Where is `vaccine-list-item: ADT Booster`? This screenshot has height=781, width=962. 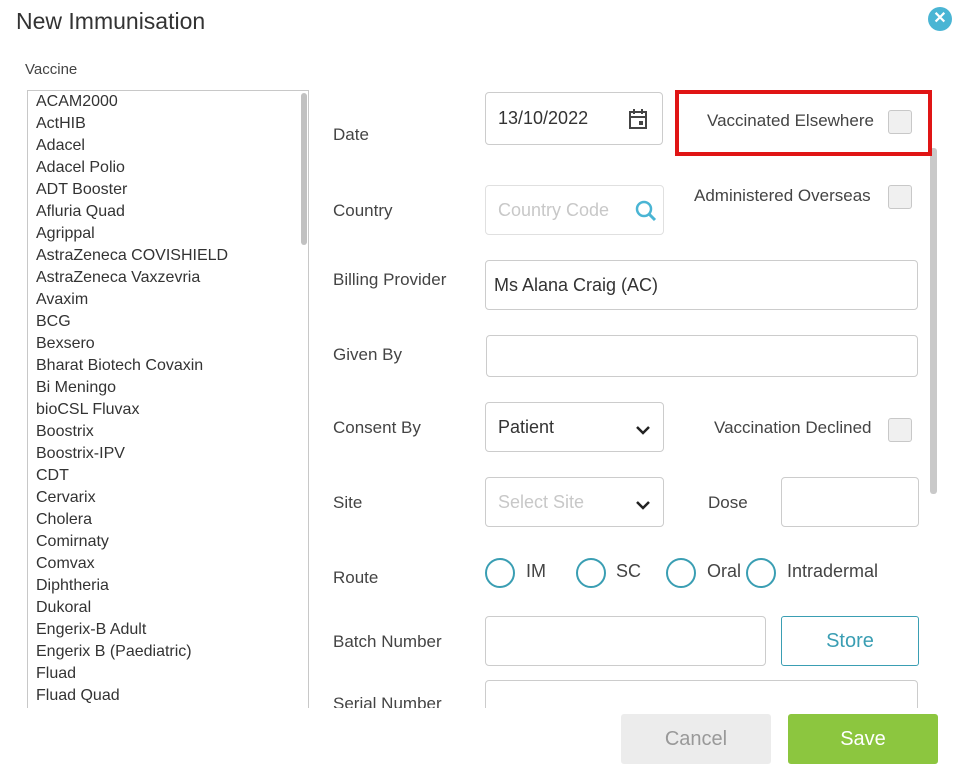 vaccine-list-item: ADT Booster is located at coordinates (168, 190).